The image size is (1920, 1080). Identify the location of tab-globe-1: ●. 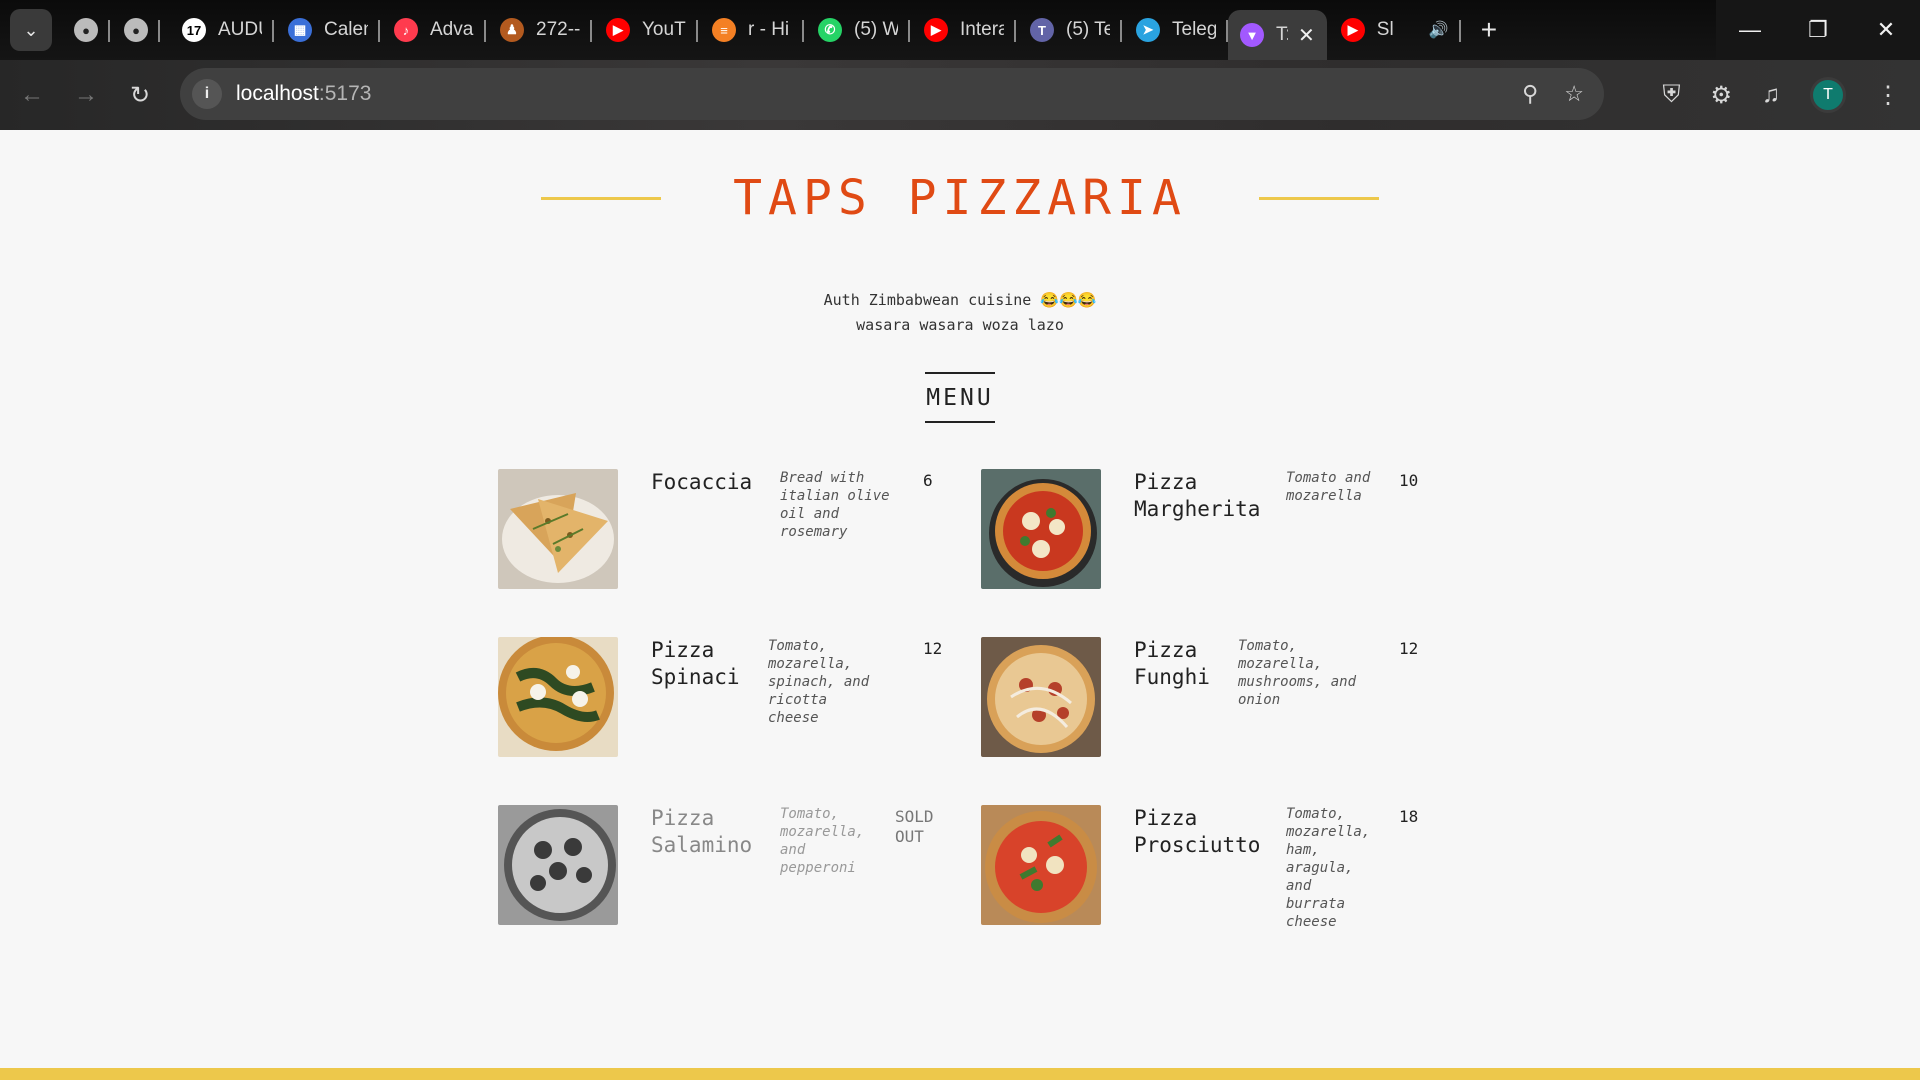
(85, 30).